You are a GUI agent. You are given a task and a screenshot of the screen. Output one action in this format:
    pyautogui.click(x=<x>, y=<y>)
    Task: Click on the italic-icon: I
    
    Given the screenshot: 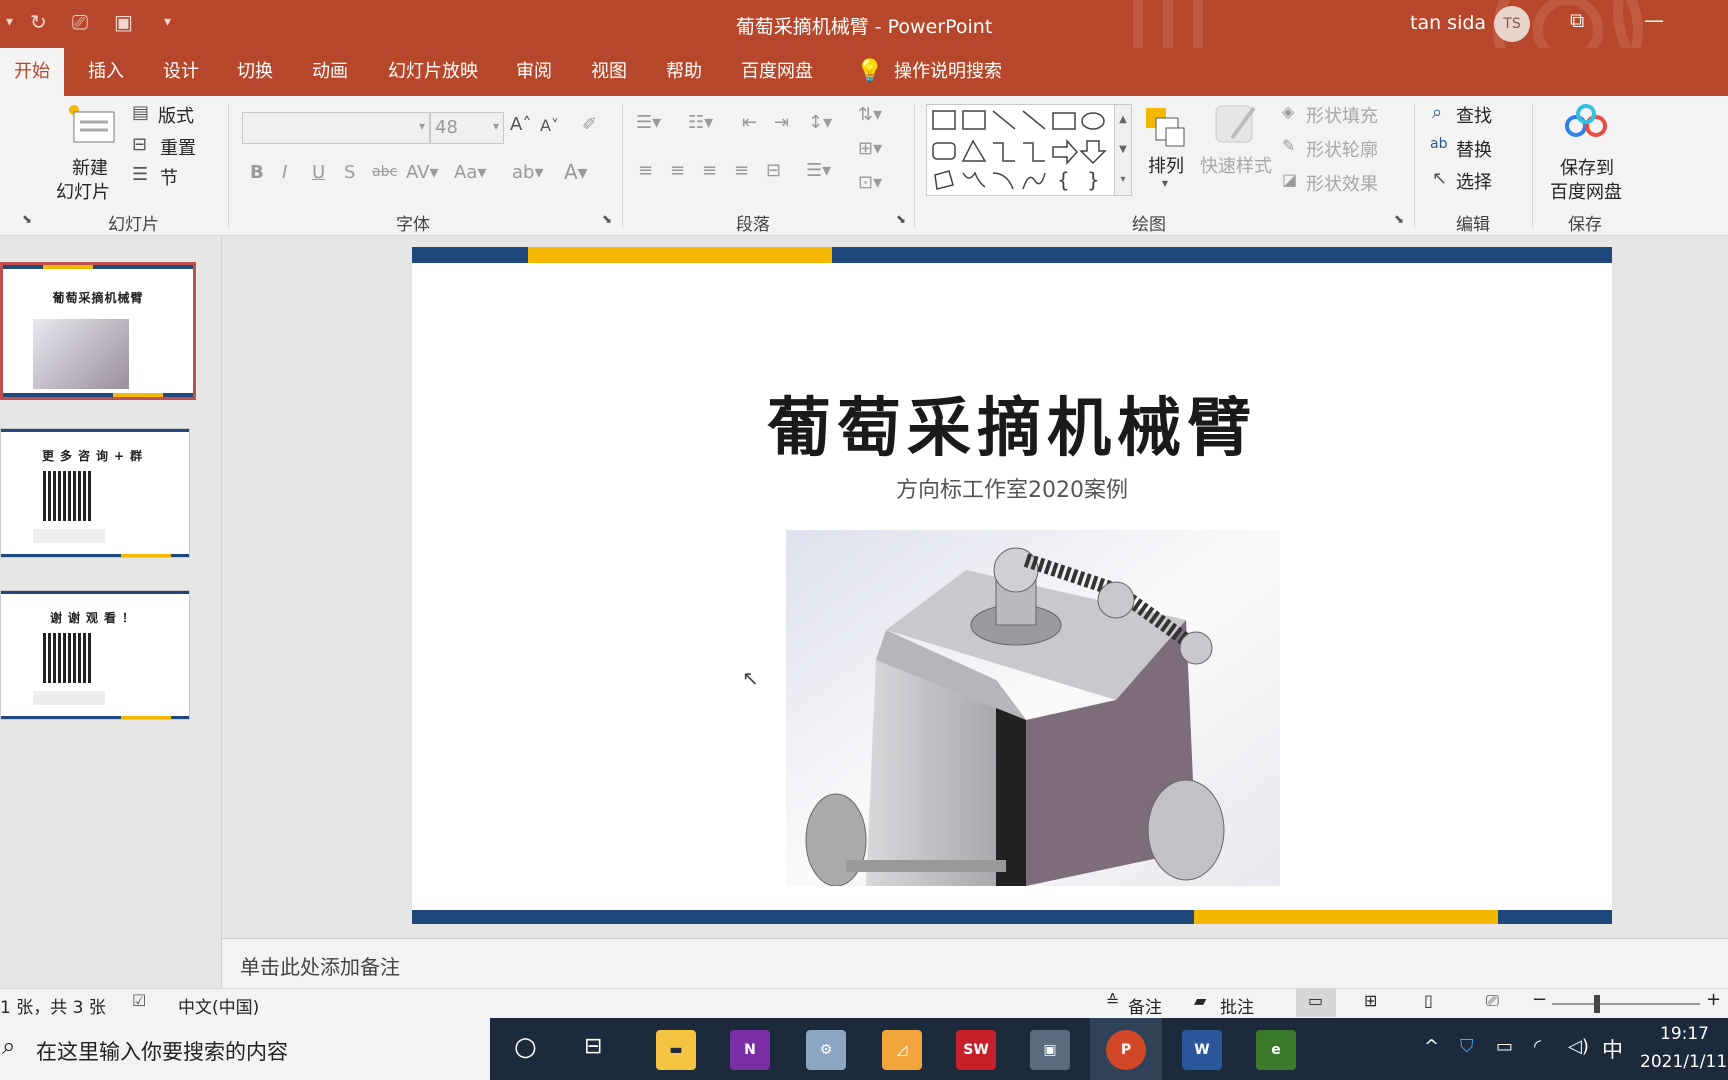 What is the action you would take?
    pyautogui.click(x=284, y=172)
    